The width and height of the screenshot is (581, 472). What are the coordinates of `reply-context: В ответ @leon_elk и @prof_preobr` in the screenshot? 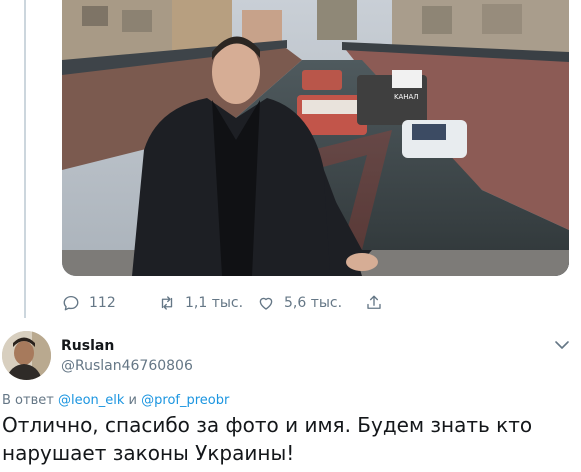 It's located at (115, 400).